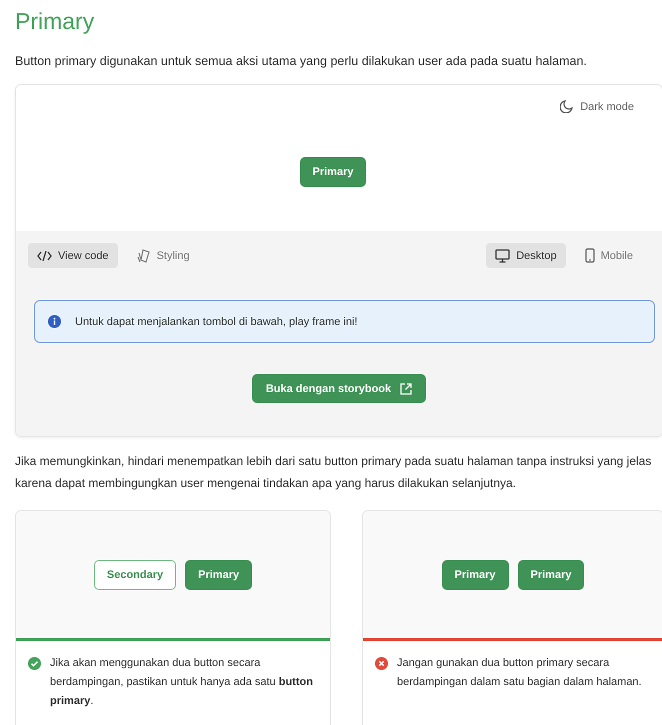 The image size is (662, 725). Describe the element at coordinates (526, 255) in the screenshot. I see `viewport-tab: Desktop` at that location.